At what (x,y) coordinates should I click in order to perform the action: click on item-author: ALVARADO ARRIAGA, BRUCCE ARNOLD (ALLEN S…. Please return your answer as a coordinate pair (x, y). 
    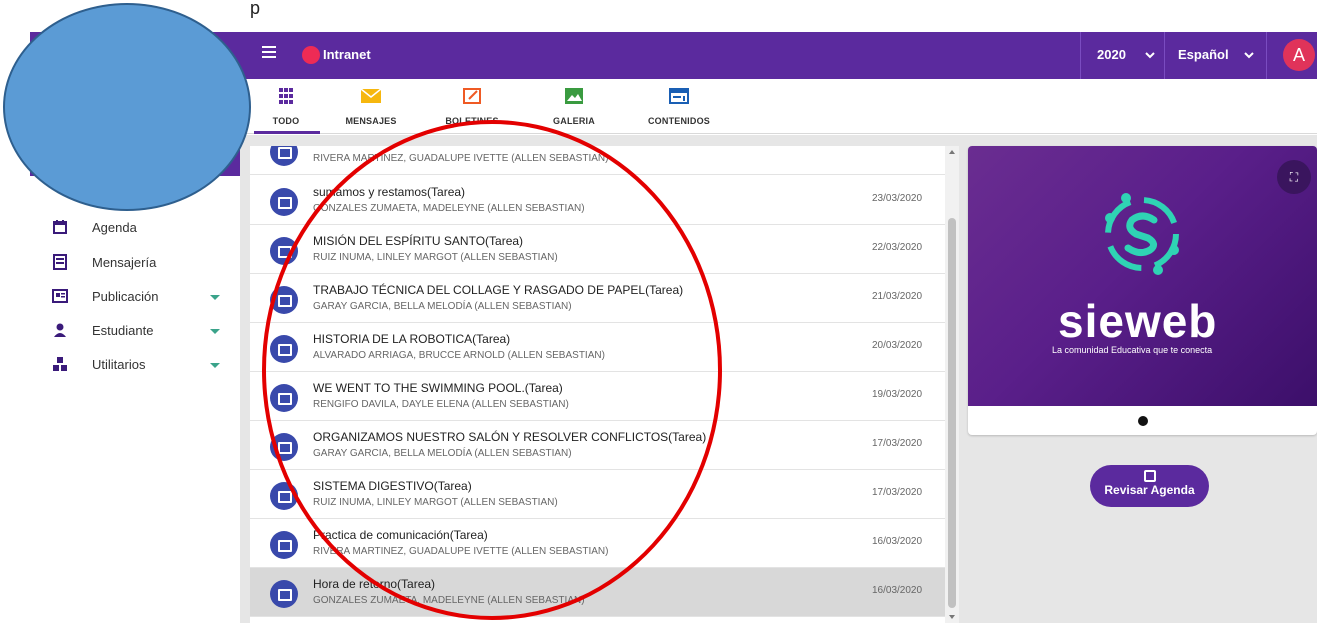
    Looking at the image, I should click on (459, 355).